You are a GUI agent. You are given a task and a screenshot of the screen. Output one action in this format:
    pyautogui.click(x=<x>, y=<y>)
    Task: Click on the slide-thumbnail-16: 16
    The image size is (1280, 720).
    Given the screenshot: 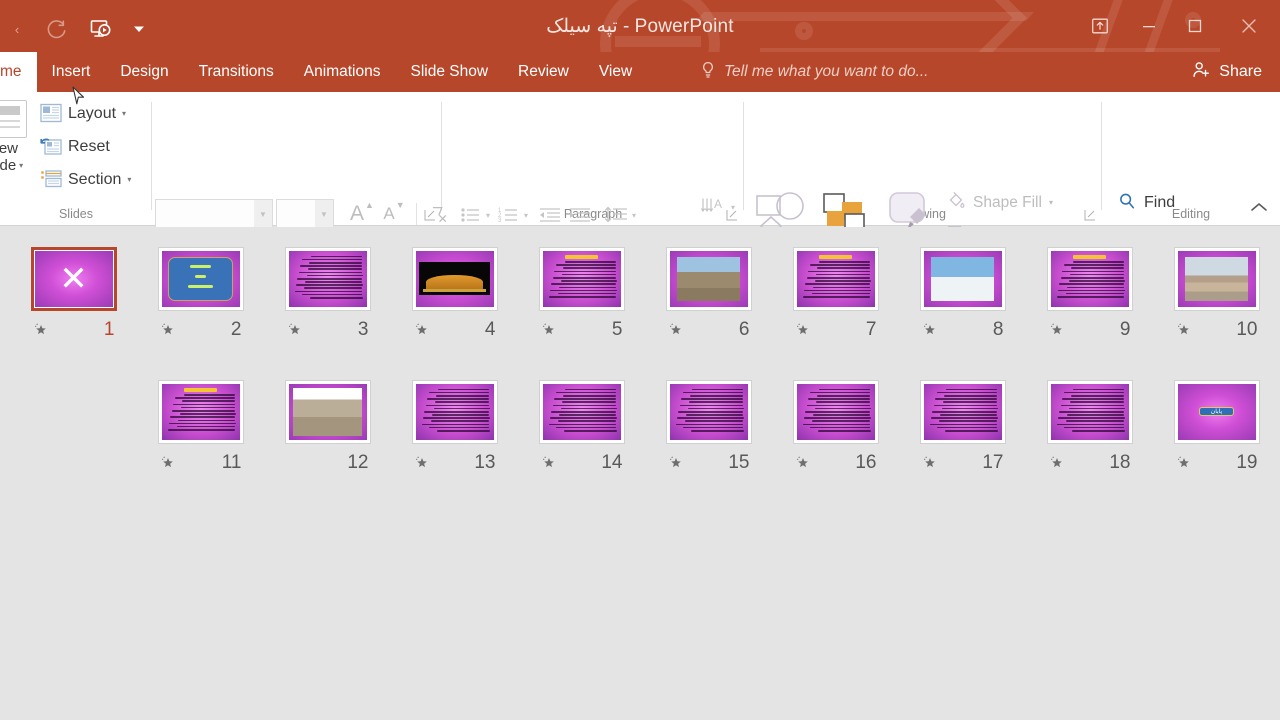 What is the action you would take?
    pyautogui.click(x=835, y=427)
    